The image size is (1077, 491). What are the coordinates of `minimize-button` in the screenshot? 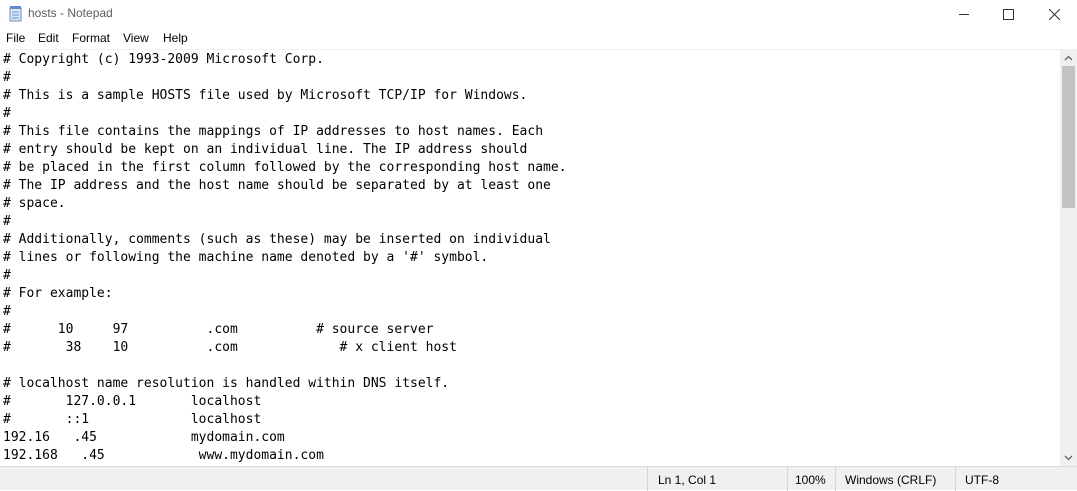 It's located at (964, 14).